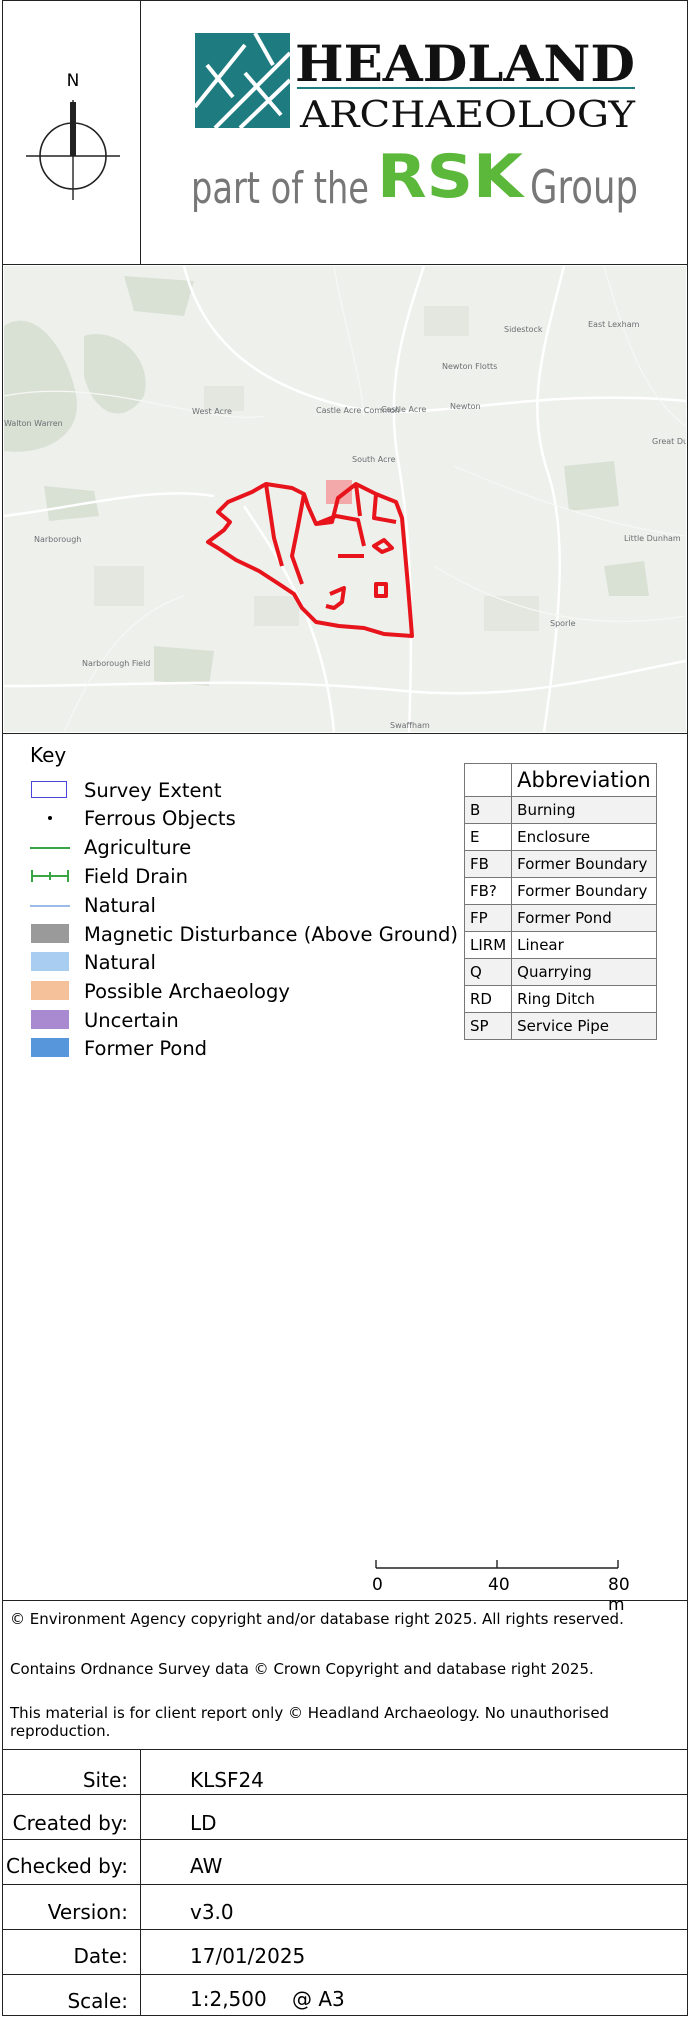 The width and height of the screenshot is (690, 2018). I want to click on map-place-label: Newton Flotts, so click(469, 366).